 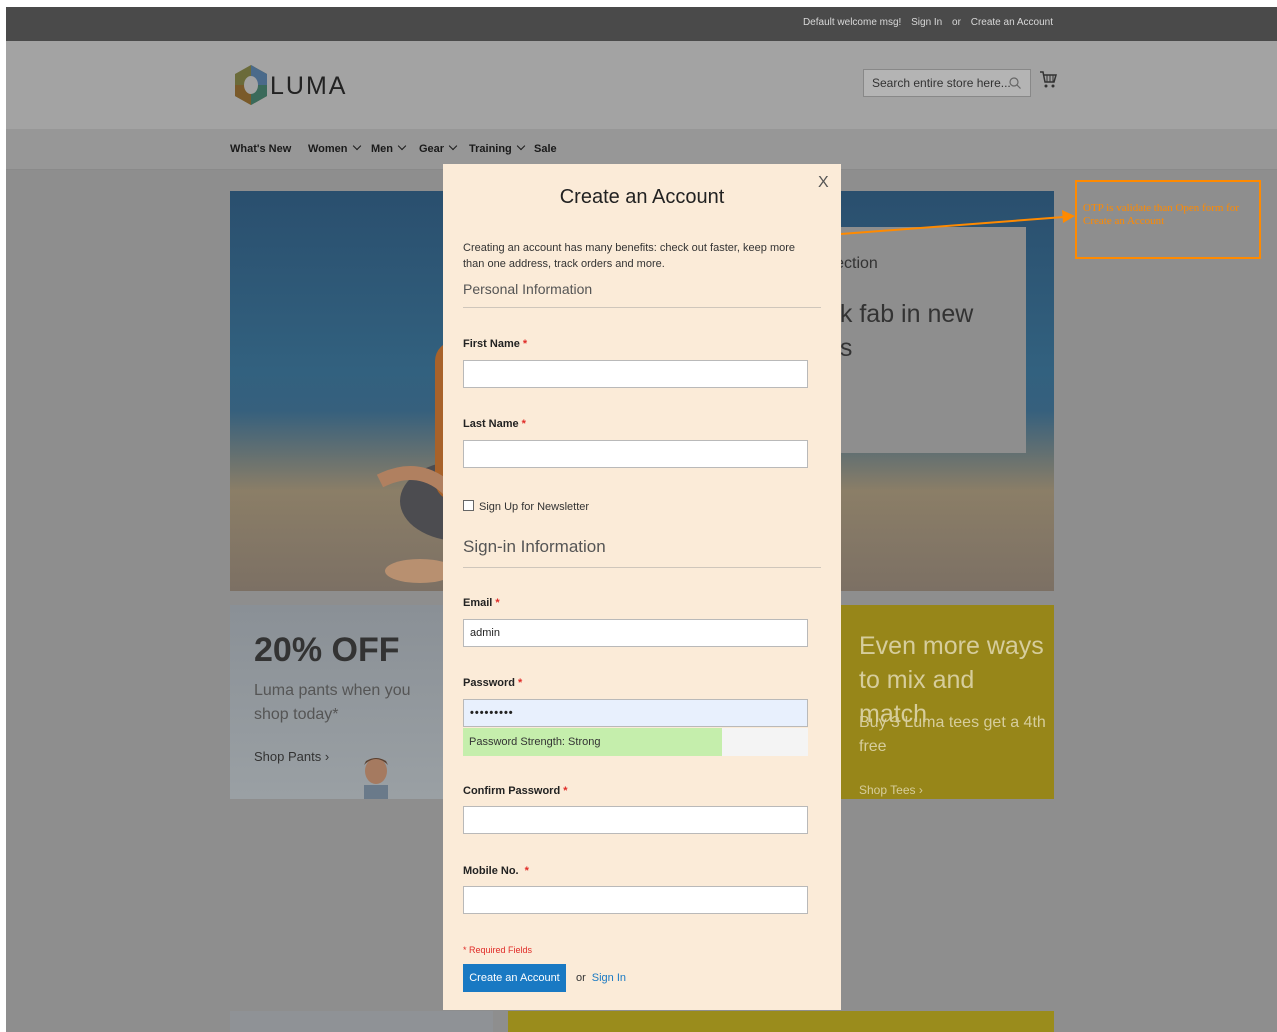 What do you see at coordinates (781, 1021) in the screenshot?
I see `bottom-promo-right` at bounding box center [781, 1021].